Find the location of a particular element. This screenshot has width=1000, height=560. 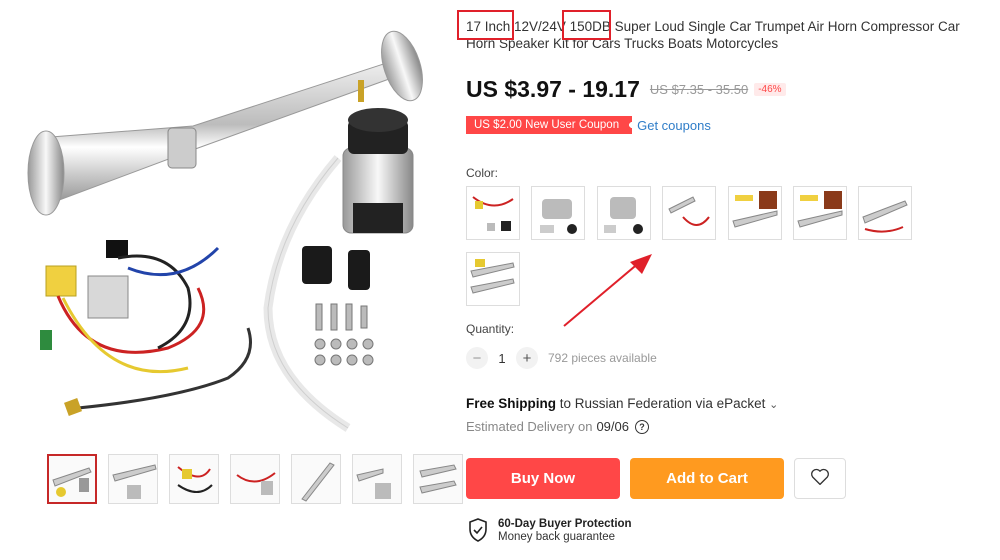

color-label: Color: is located at coordinates (482, 173).